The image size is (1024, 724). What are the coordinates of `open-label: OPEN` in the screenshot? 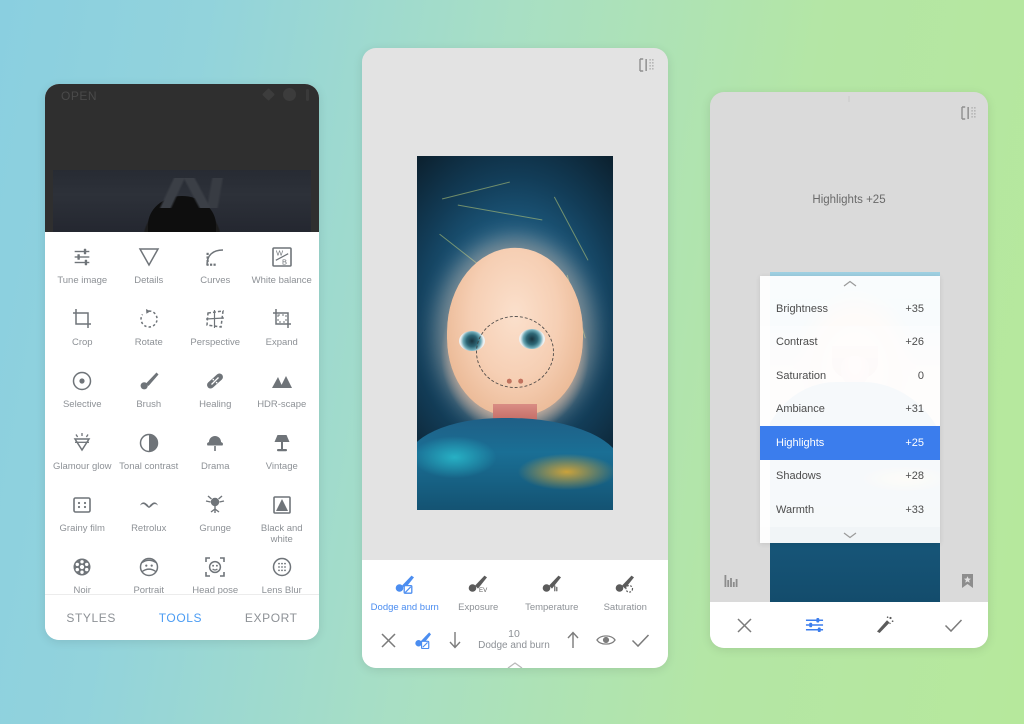 It's located at (79, 96).